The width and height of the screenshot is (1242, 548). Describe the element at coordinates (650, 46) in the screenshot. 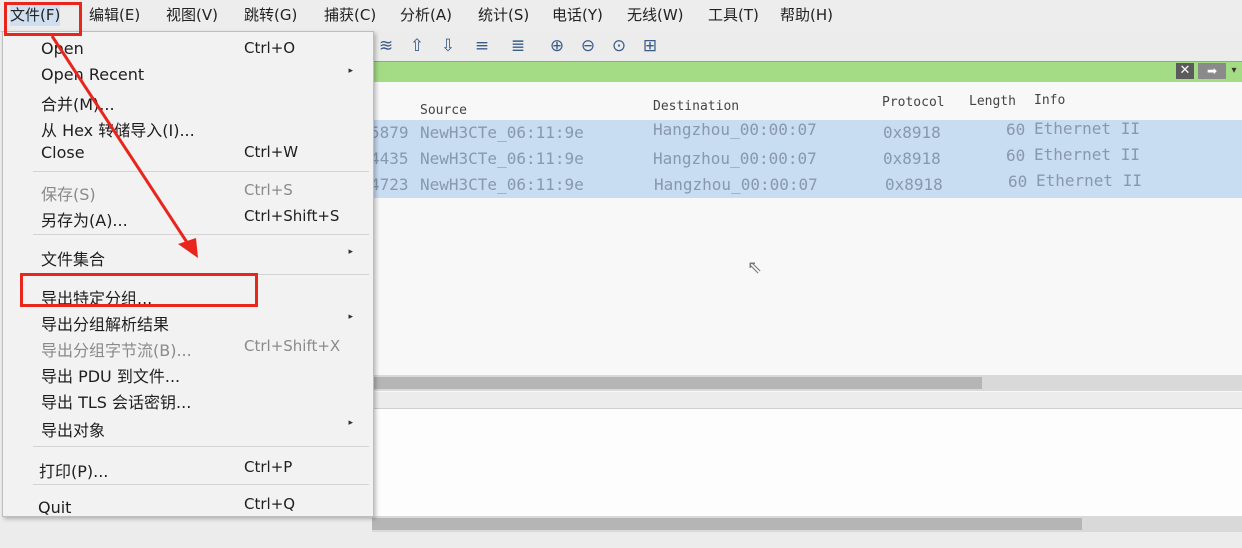

I see `resize-columns-icon: ⊞` at that location.